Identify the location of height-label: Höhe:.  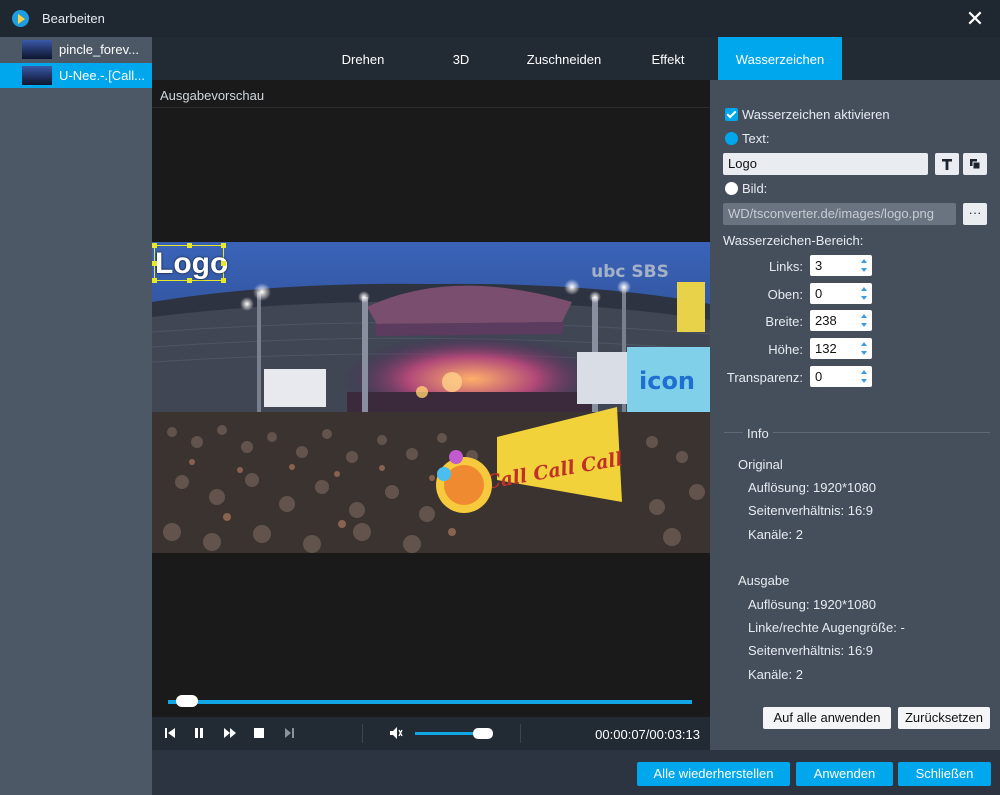
(785, 349).